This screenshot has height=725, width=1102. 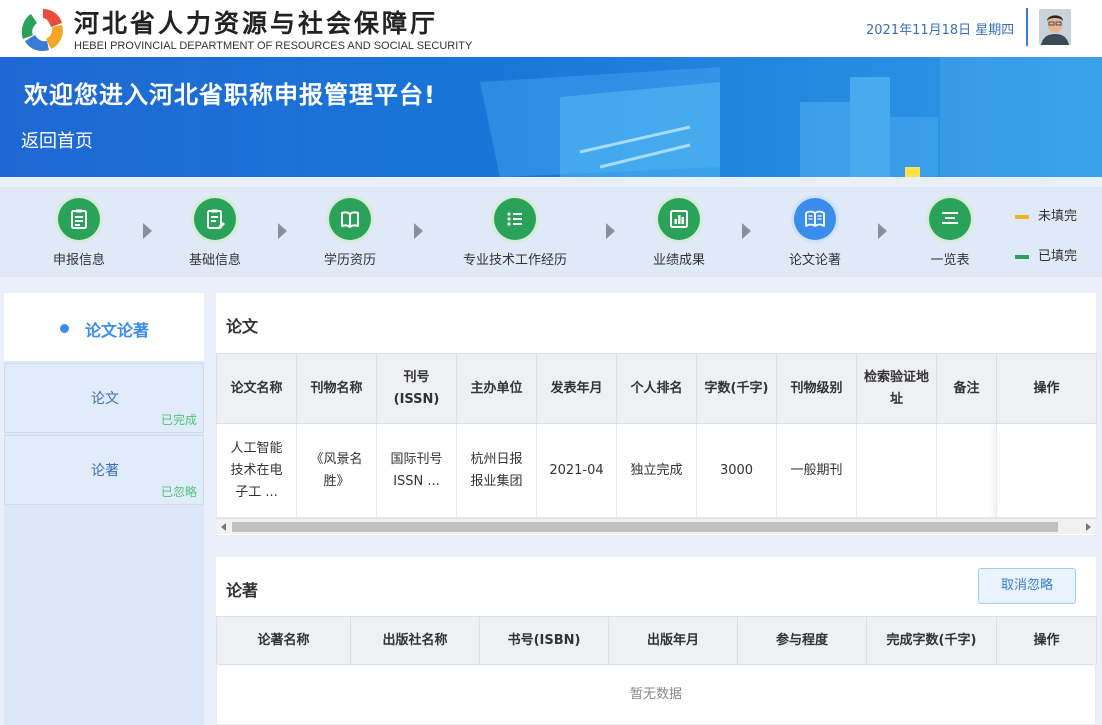 I want to click on column-header: 出版年月, so click(x=673, y=640).